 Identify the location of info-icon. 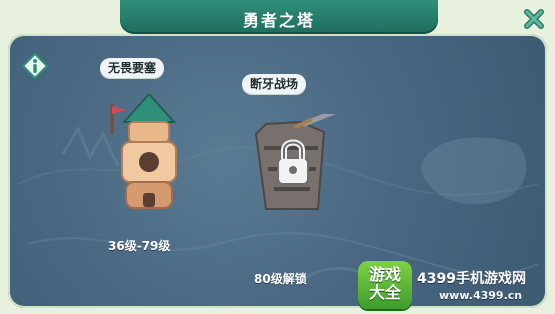
(35, 66).